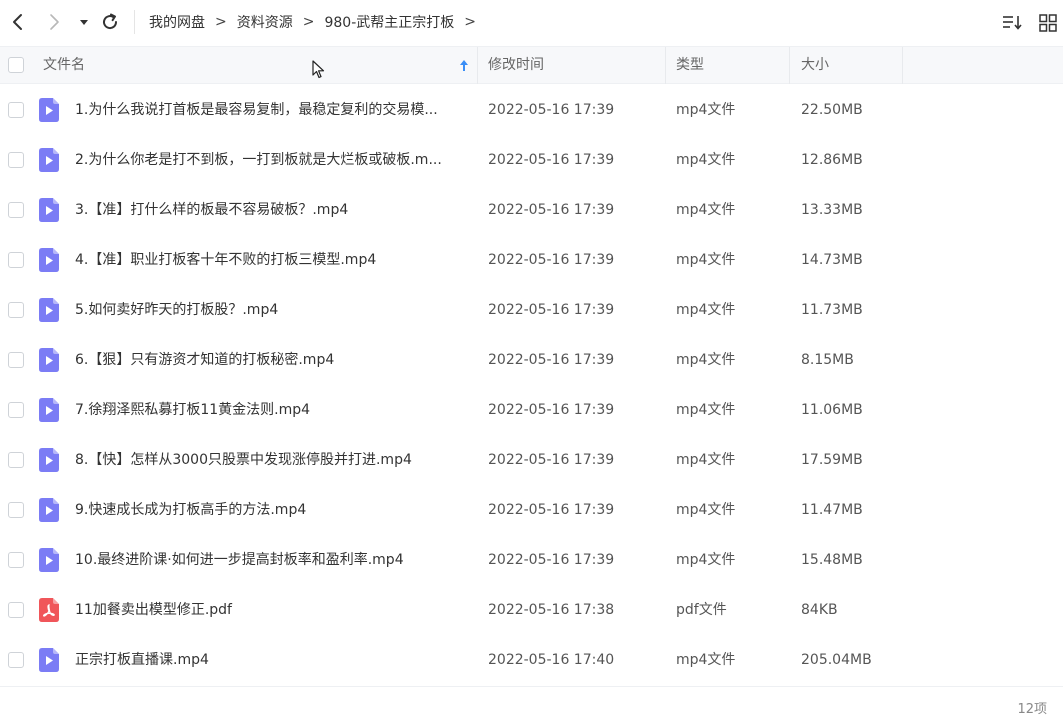 The height and width of the screenshot is (723, 1063). What do you see at coordinates (272, 660) in the screenshot?
I see `file-name: 正宗打板直播课.mp4` at bounding box center [272, 660].